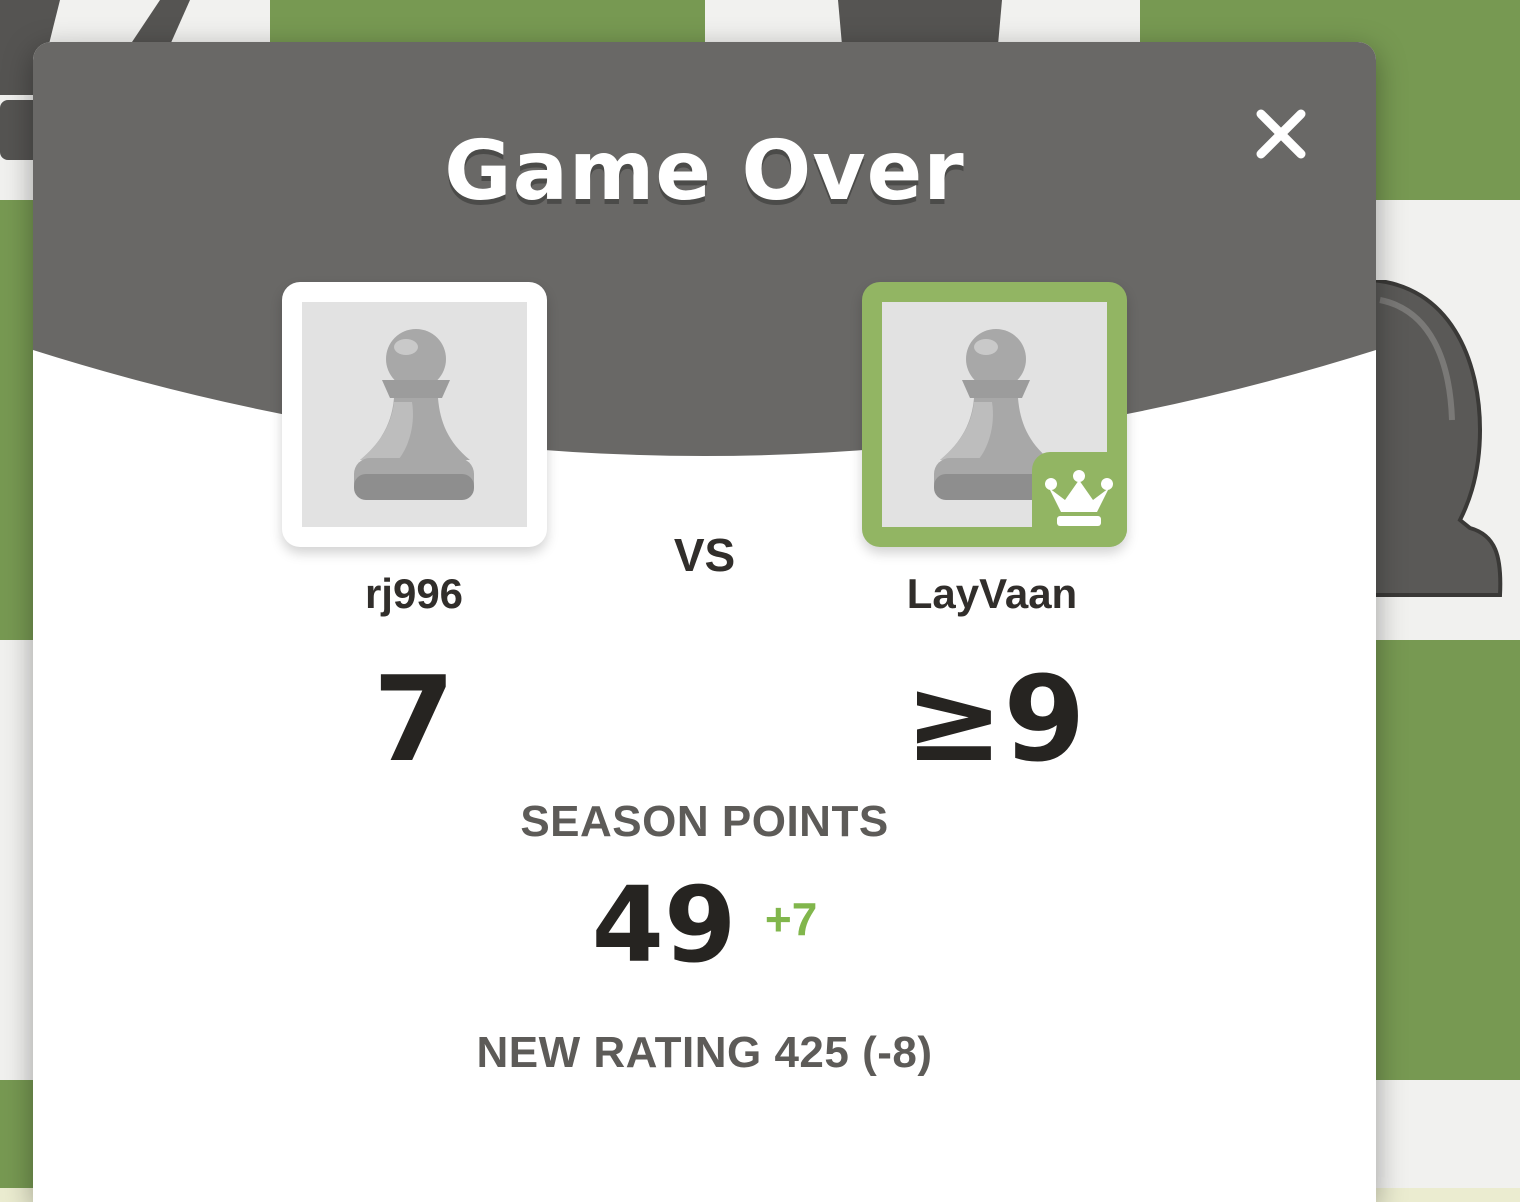 This screenshot has width=1520, height=1202. I want to click on new-rating-change: (-8), so click(897, 1052).